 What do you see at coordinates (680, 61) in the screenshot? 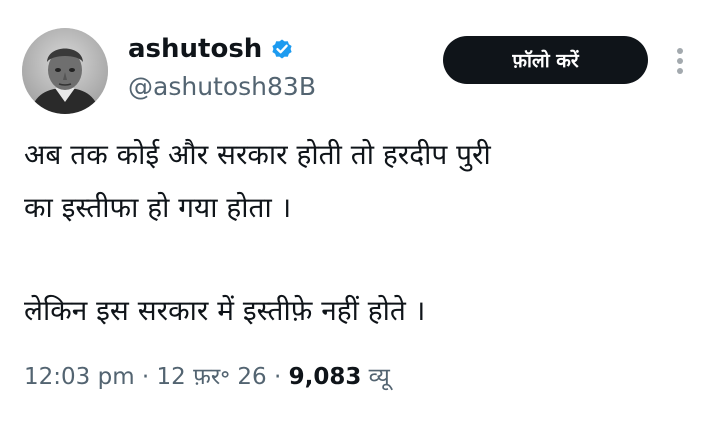
I see `vertical-ellipsis-icon` at bounding box center [680, 61].